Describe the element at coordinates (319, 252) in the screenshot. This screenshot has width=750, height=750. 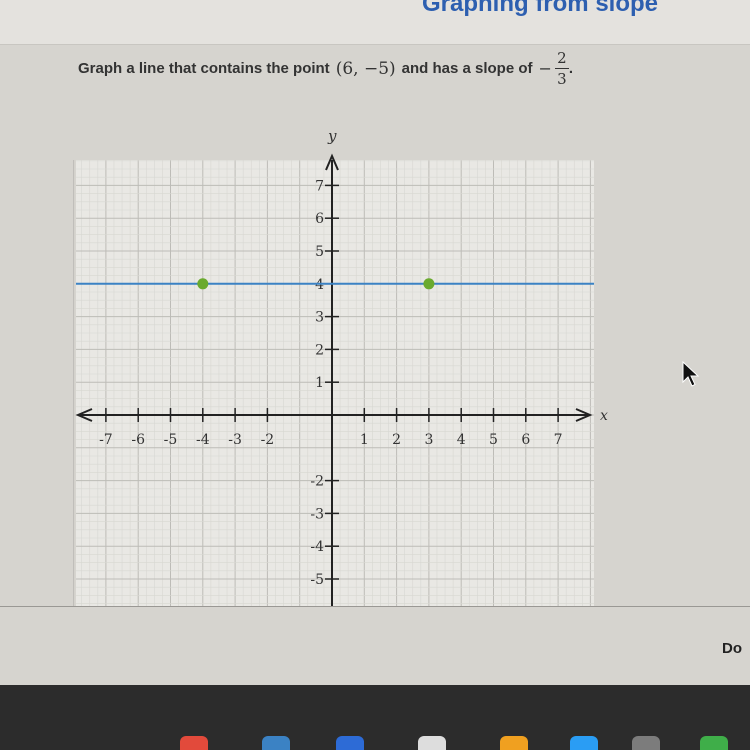
I see `y-tick-label: 5` at that location.